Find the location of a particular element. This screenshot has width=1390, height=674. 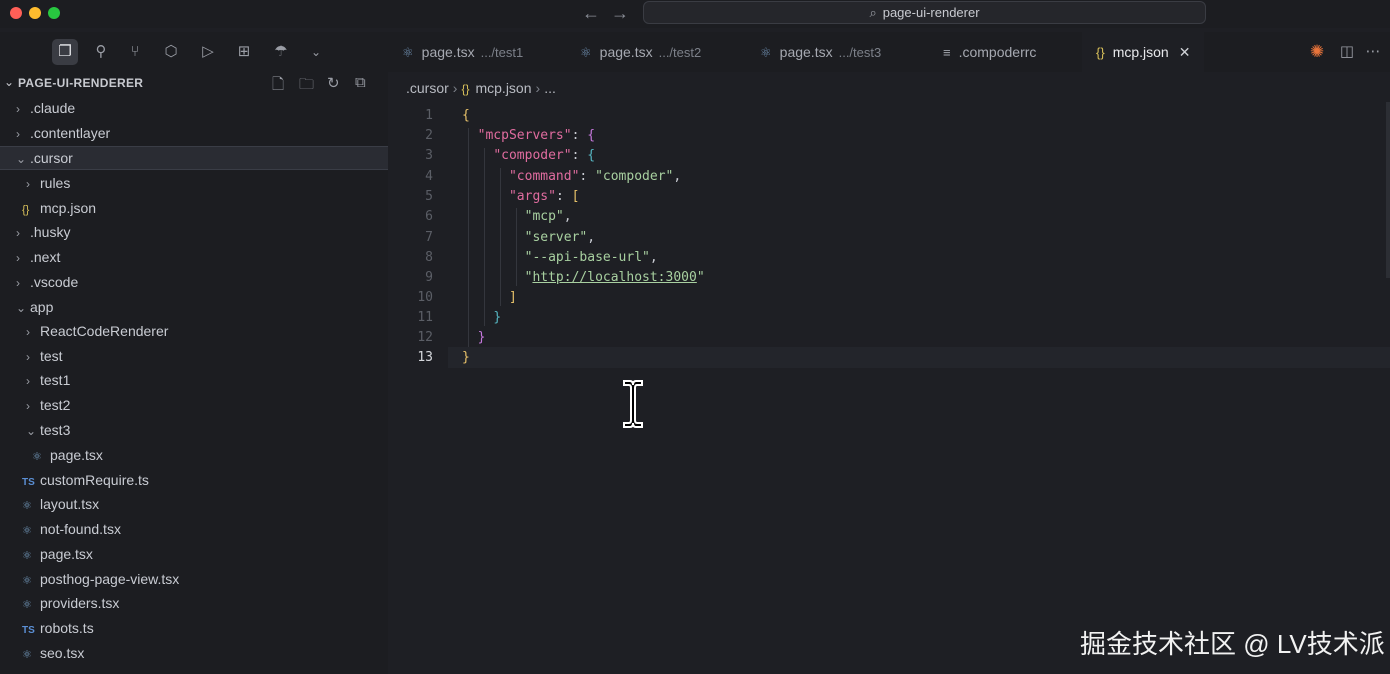

scrollbar is located at coordinates (1388, 190).